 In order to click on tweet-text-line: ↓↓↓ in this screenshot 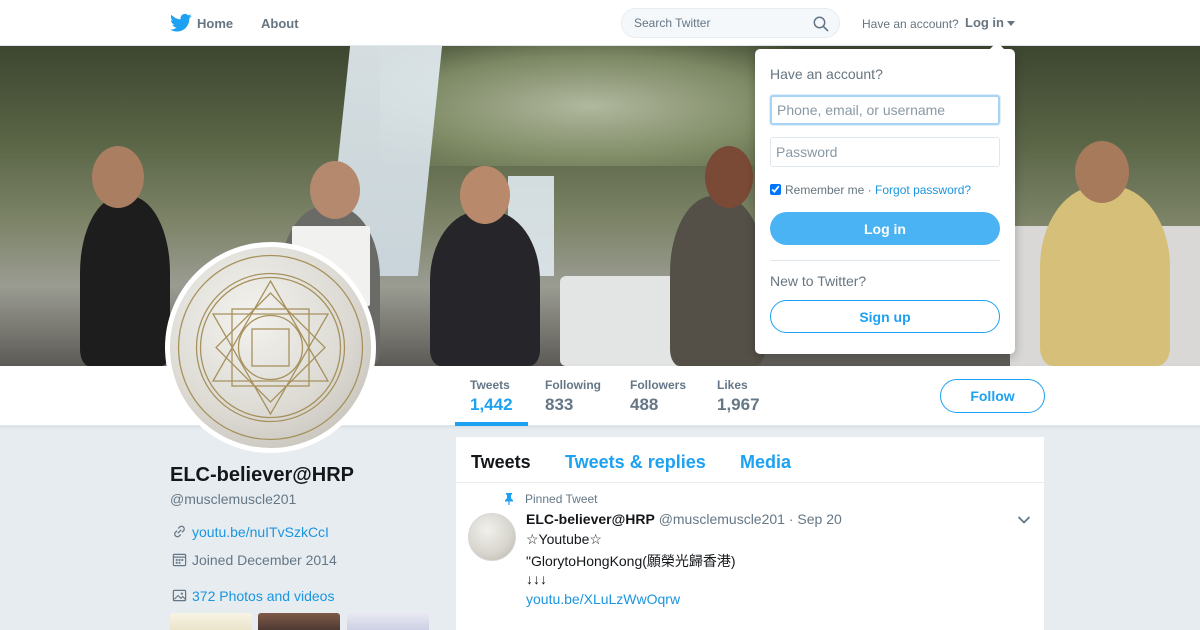, I will do `click(536, 579)`.